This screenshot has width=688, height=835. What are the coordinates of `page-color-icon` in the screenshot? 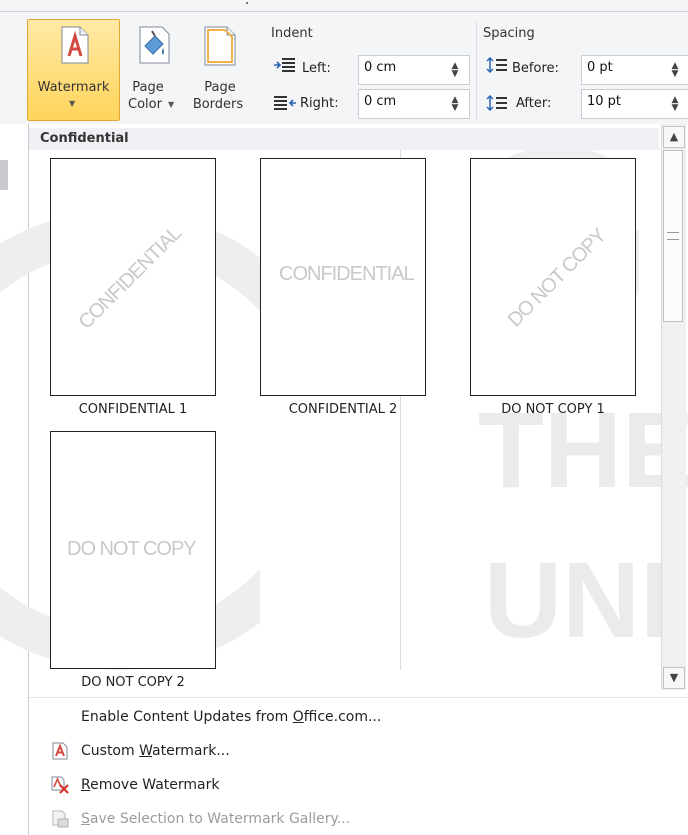 It's located at (154, 45).